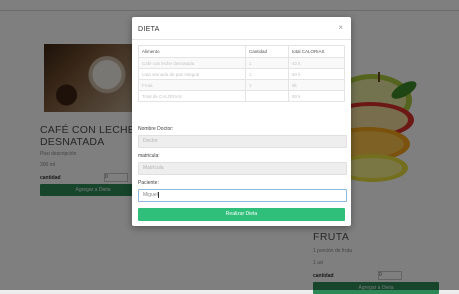 The width and height of the screenshot is (459, 294). What do you see at coordinates (241, 214) in the screenshot?
I see `realizar-dieta-button: Realizar Dieta` at bounding box center [241, 214].